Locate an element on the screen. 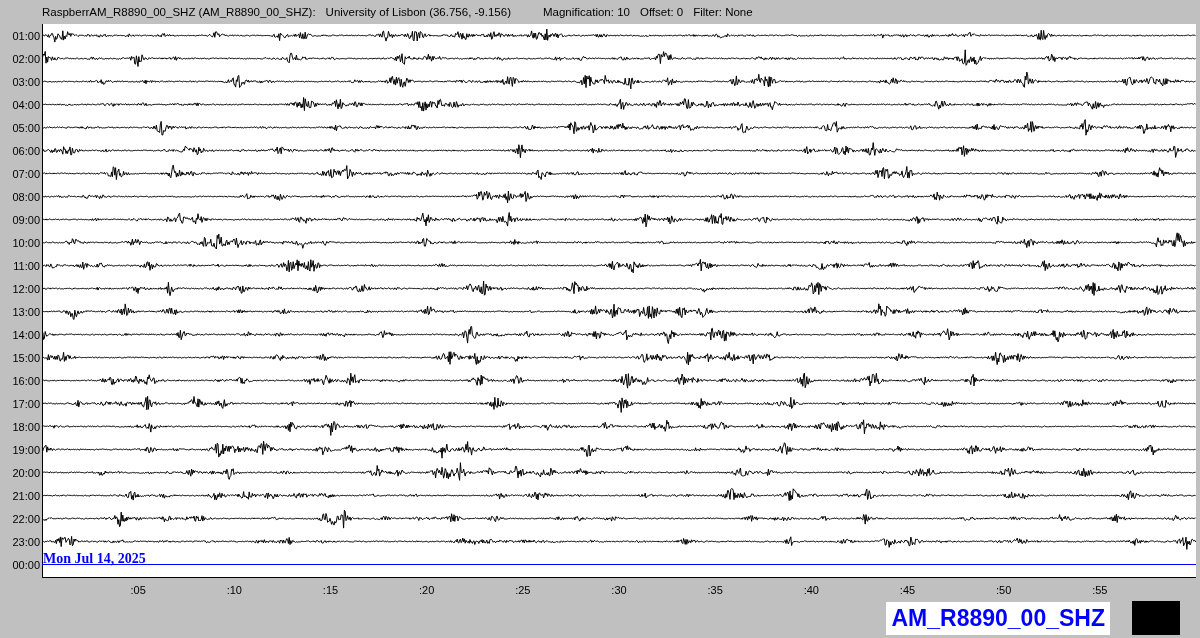 This screenshot has width=1200, height=638. hour-label: 01:00 is located at coordinates (26, 35).